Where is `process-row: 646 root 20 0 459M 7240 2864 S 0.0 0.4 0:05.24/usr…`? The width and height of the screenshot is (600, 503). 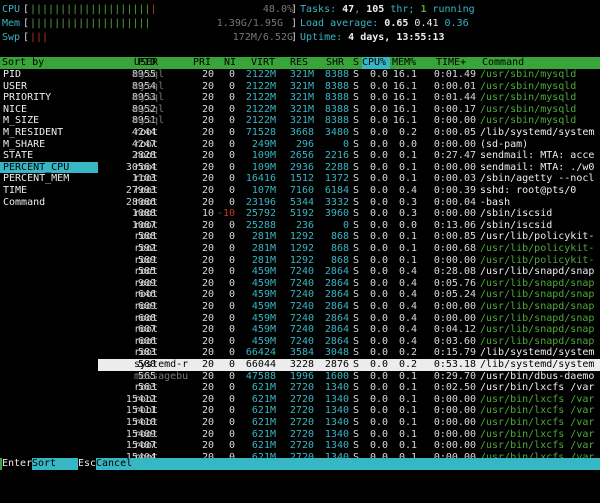
process-row: 646 root 20 0 459M 7240 2864 S 0.0 0.4 0:05.24/usr… is located at coordinates (349, 295).